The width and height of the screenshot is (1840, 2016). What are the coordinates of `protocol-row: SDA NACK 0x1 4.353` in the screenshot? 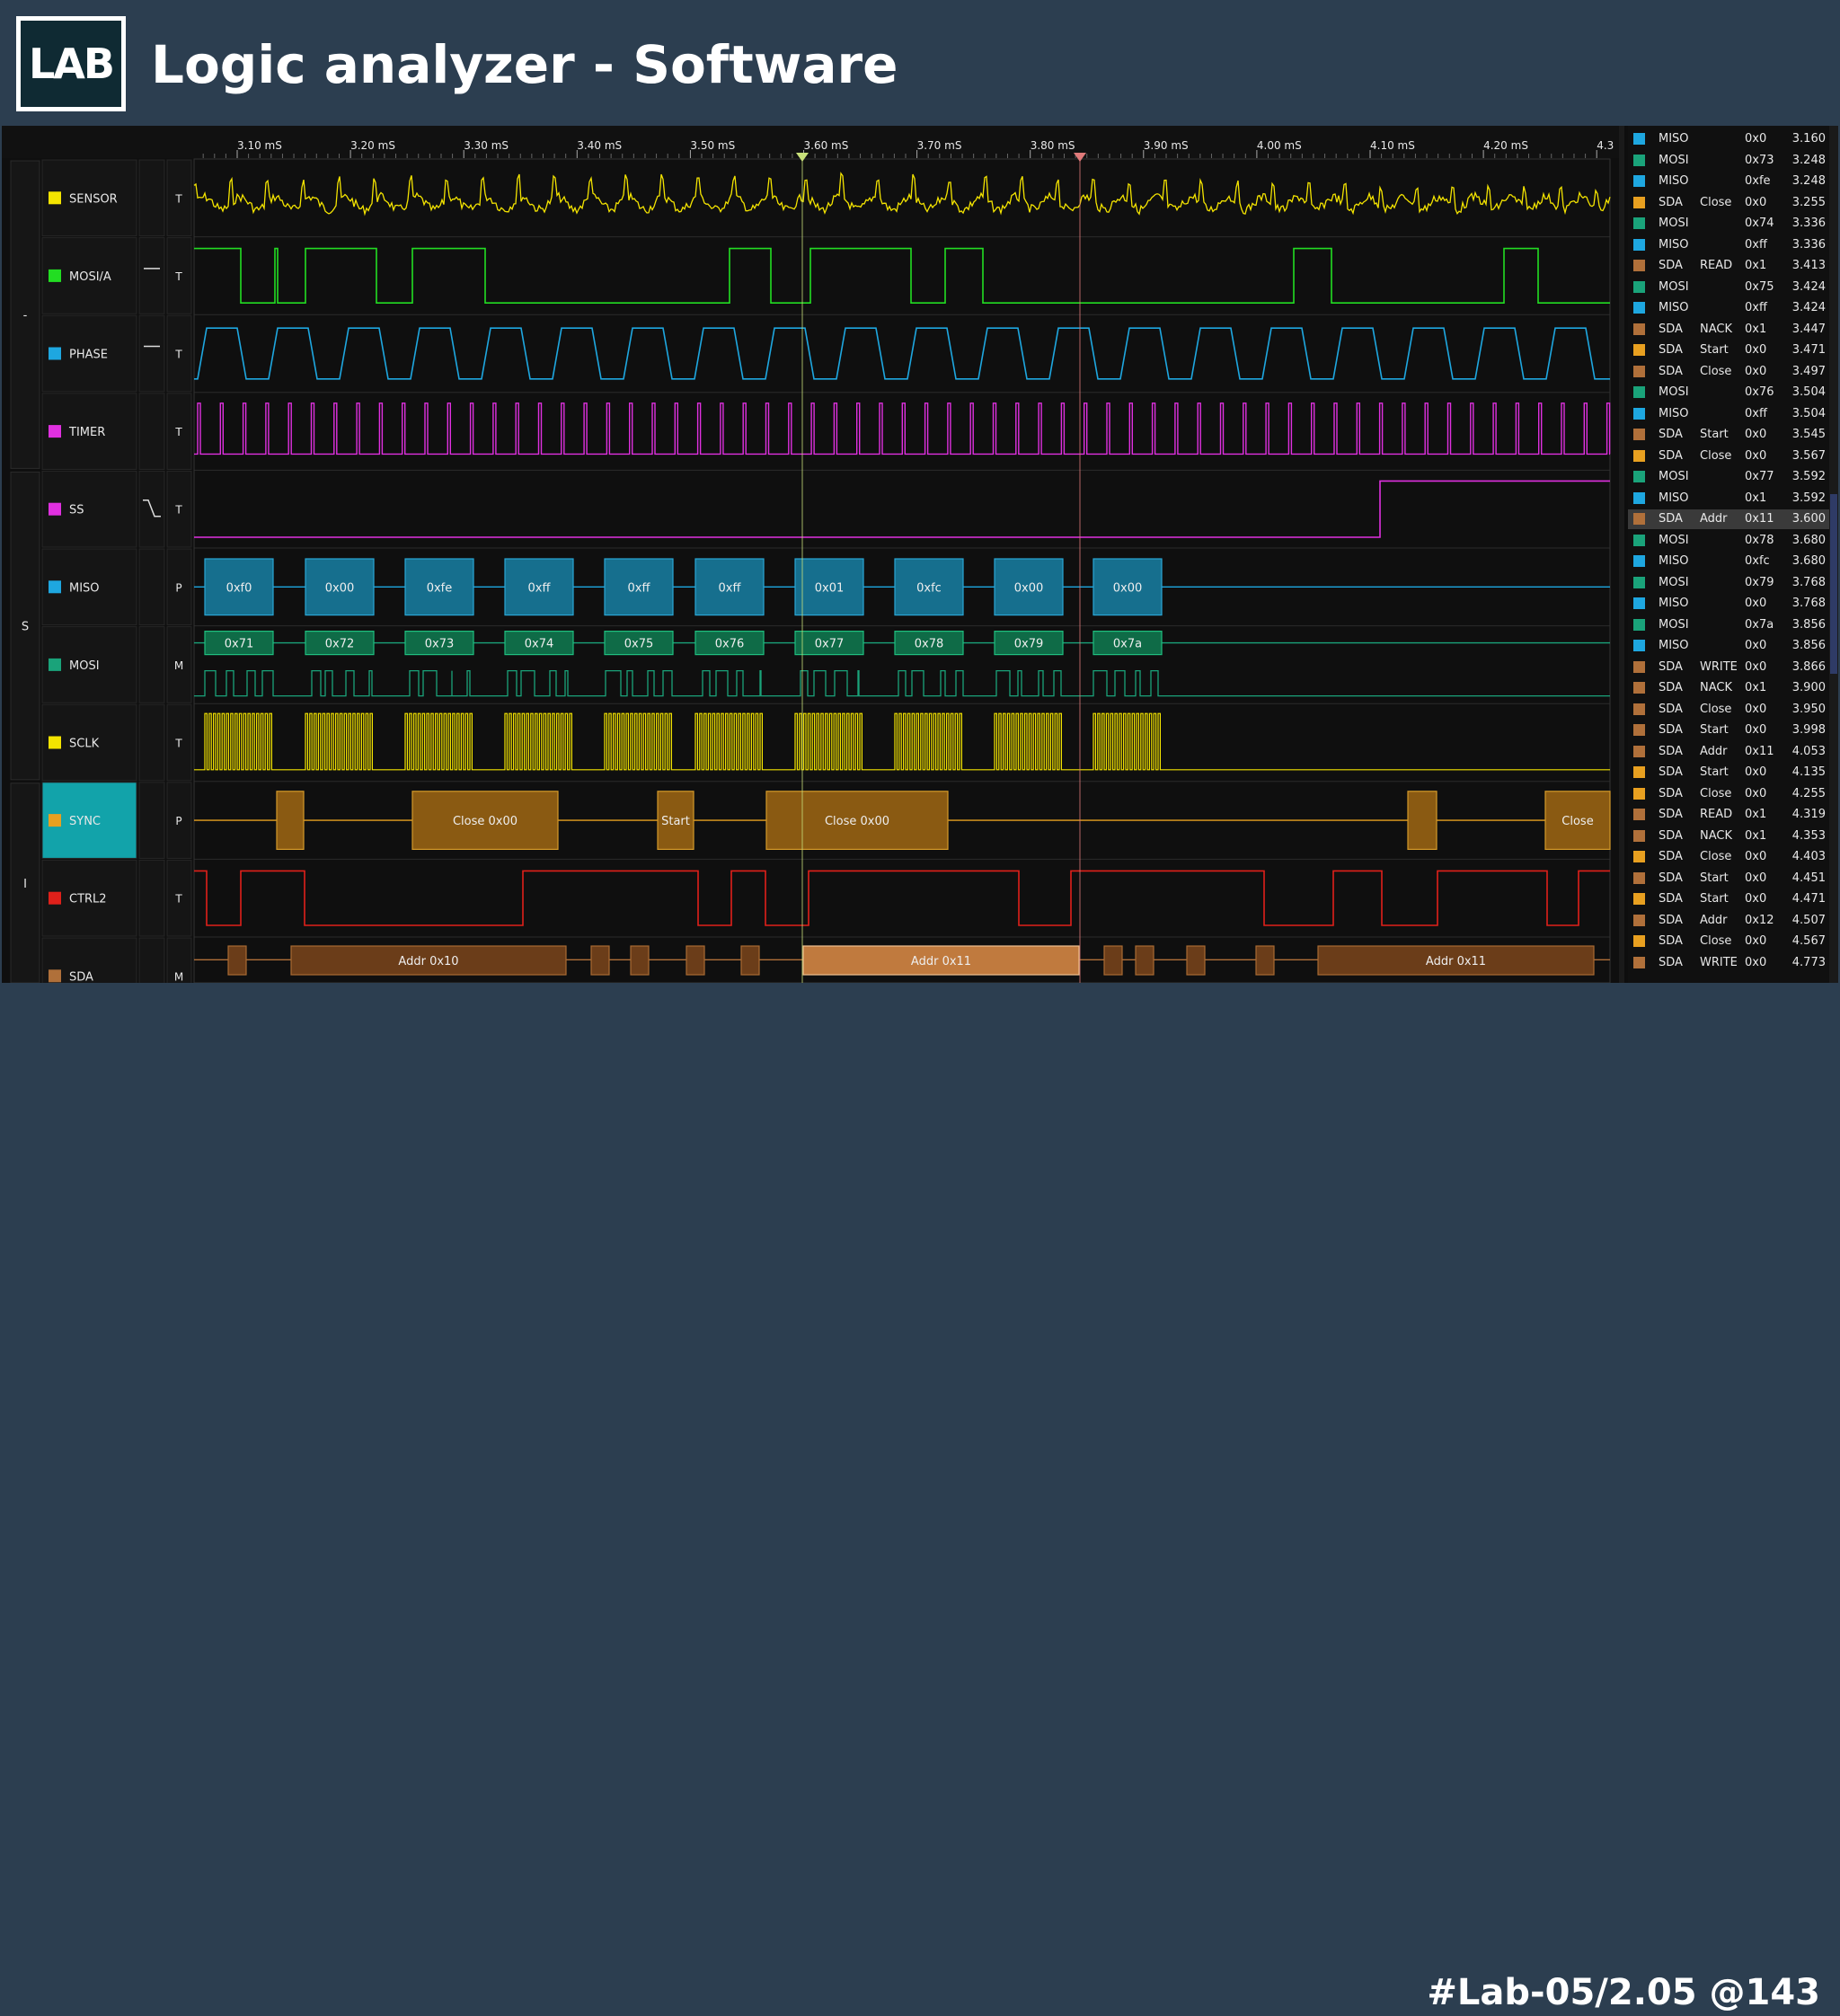 It's located at (1728, 837).